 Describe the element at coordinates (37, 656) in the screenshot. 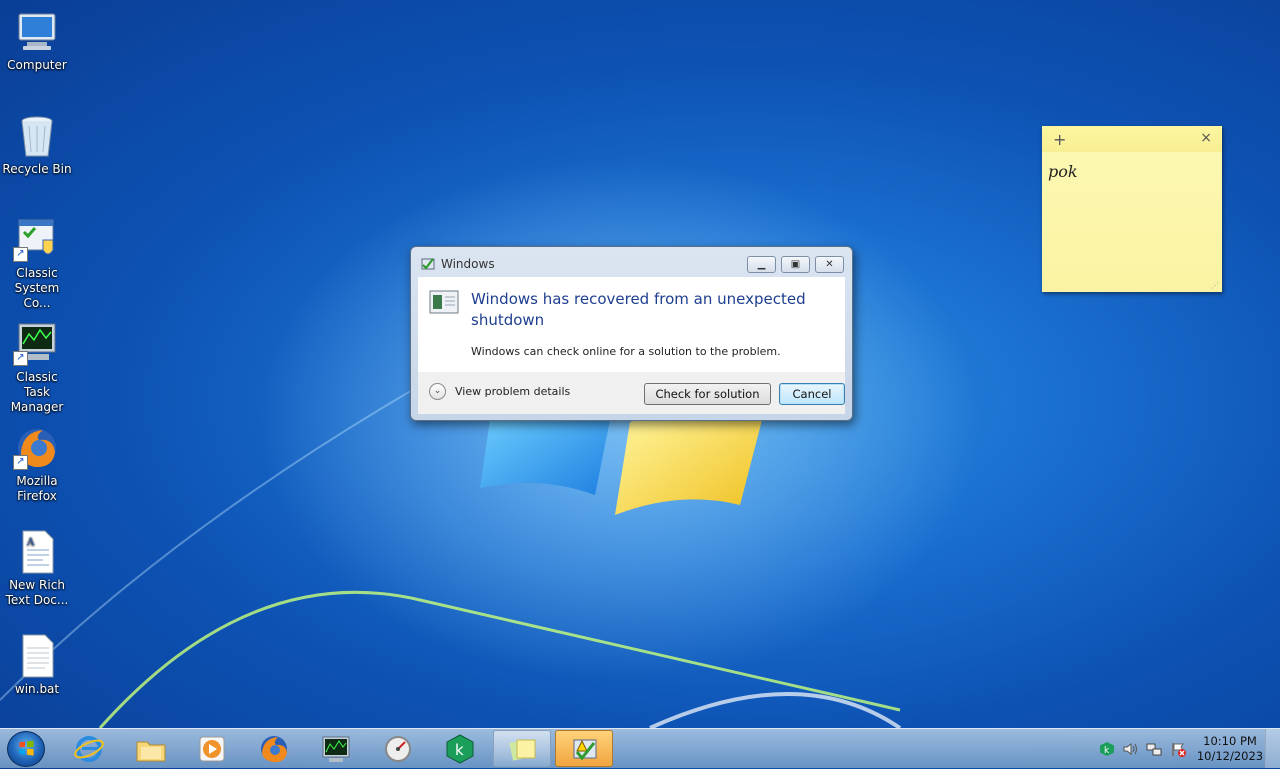

I see `batch-file-icon` at that location.